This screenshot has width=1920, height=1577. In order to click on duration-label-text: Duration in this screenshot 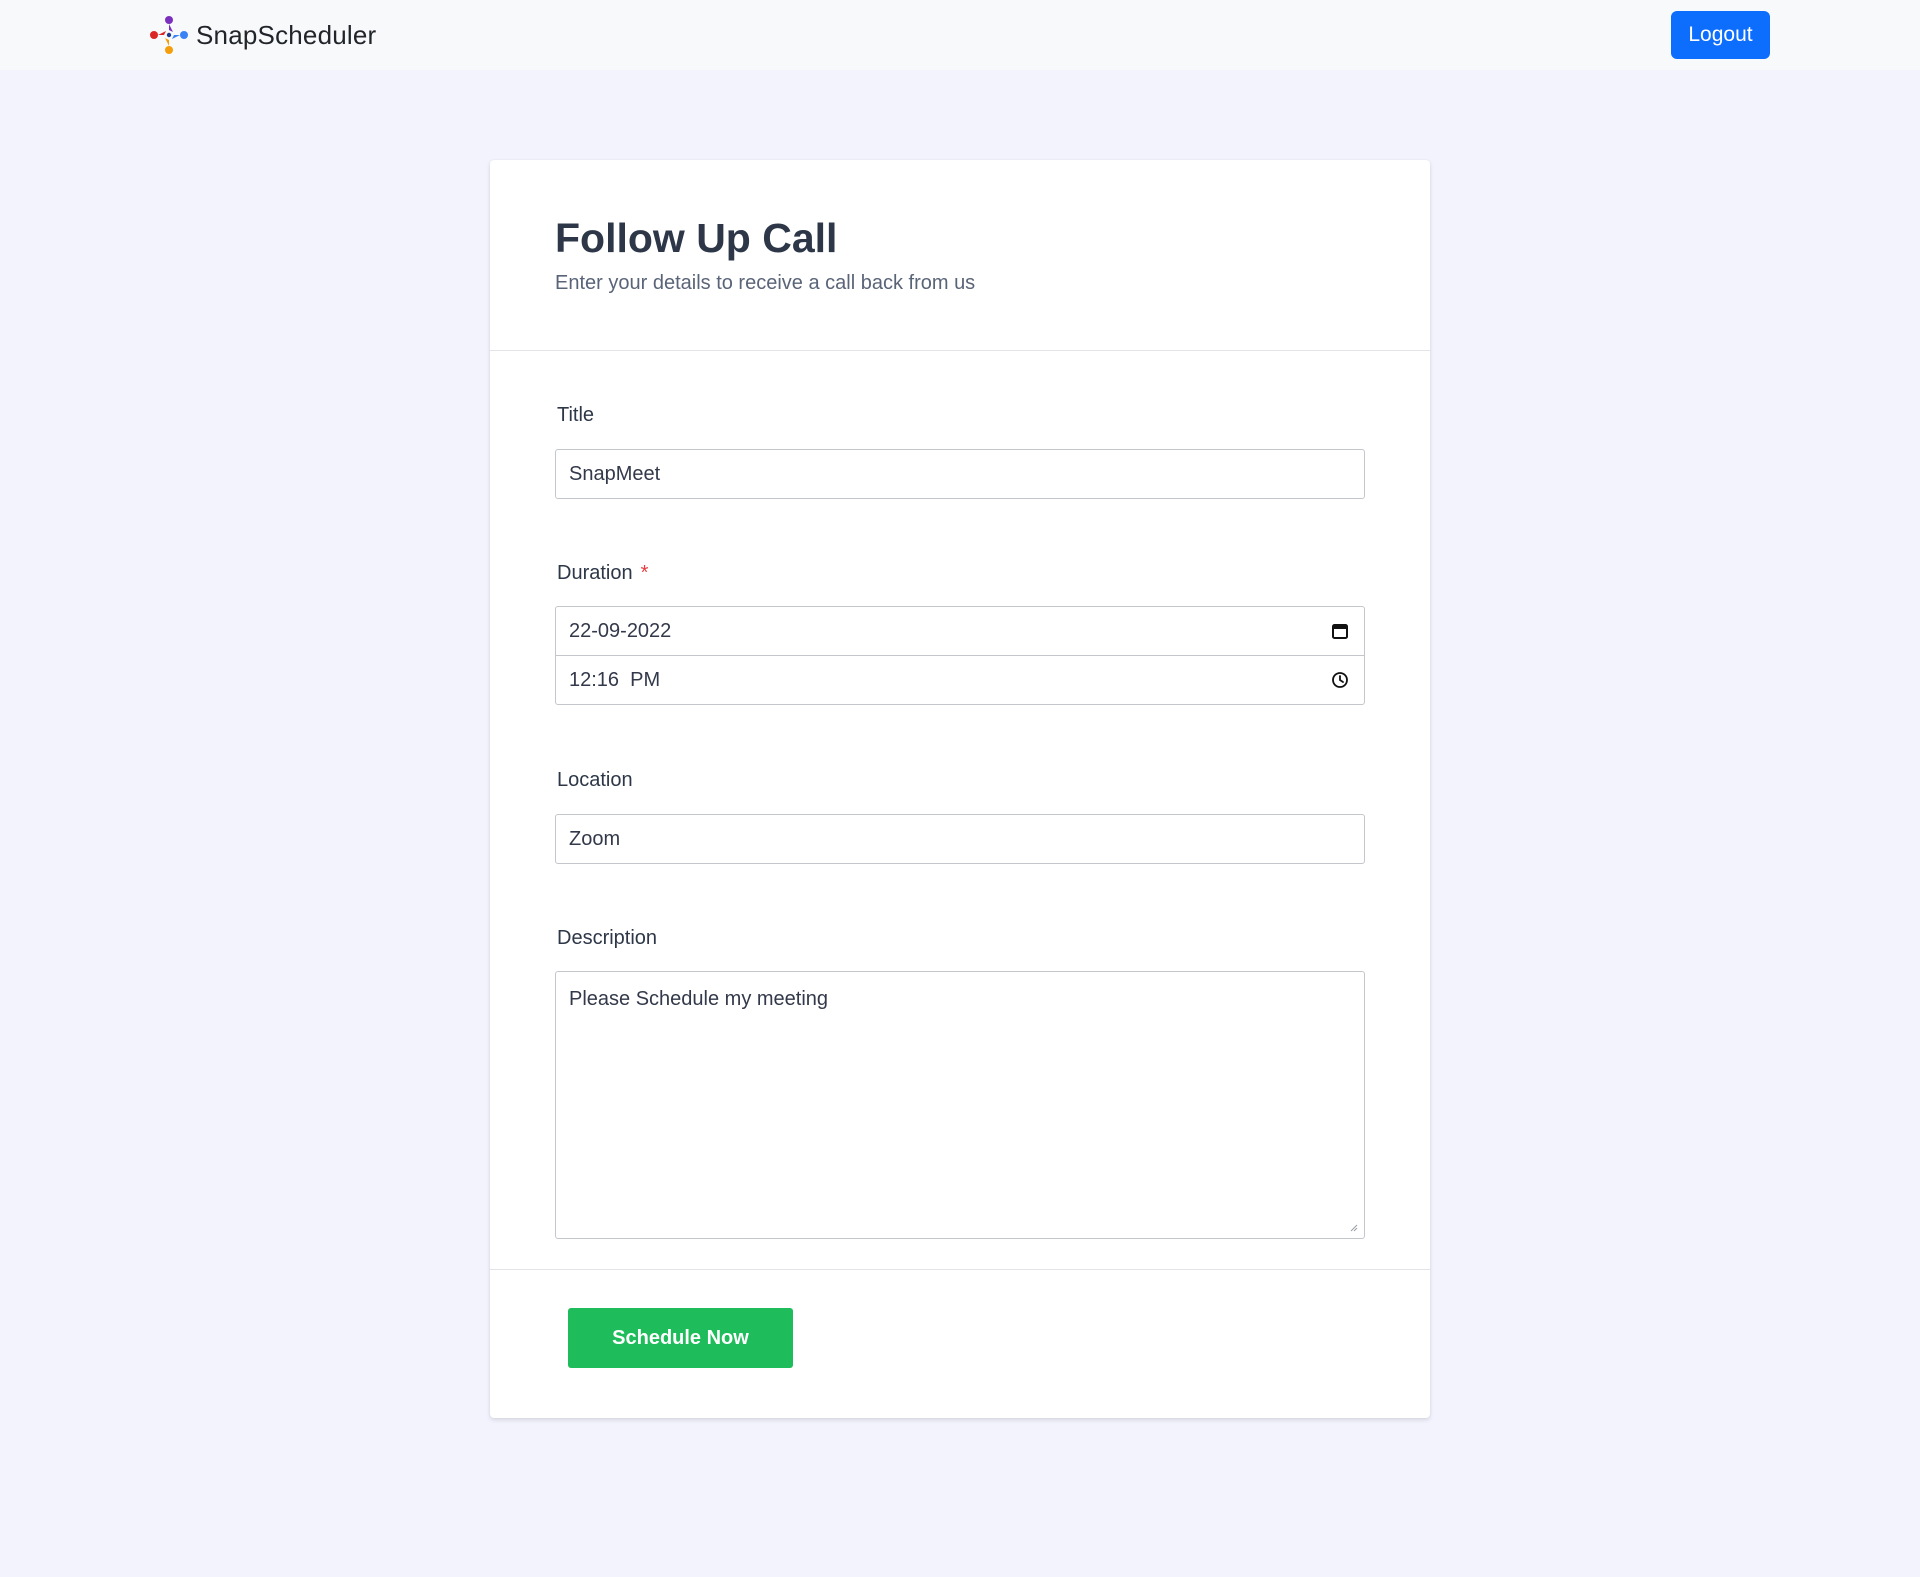, I will do `click(595, 573)`.